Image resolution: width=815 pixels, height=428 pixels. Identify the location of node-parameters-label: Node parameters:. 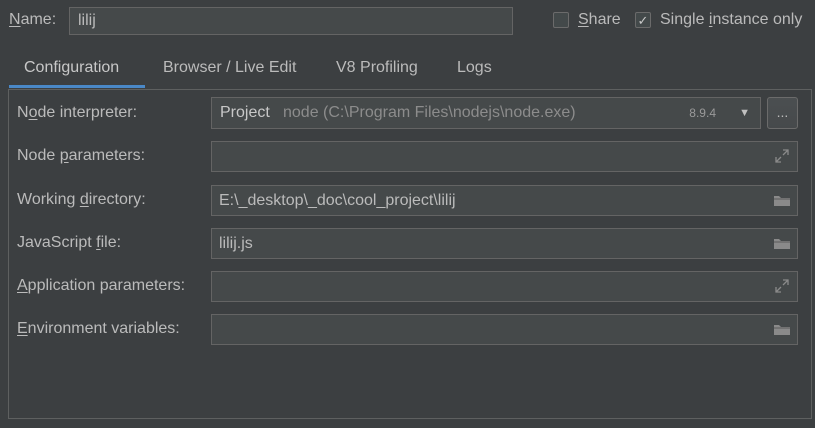
(81, 155).